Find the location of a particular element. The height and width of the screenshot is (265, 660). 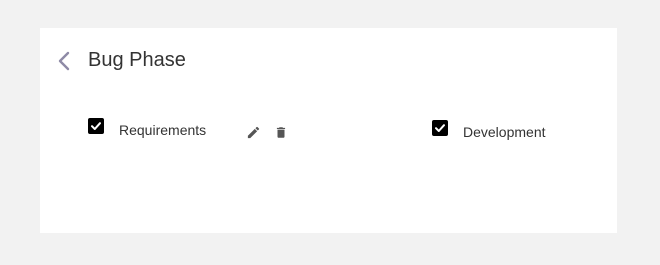

delete-button is located at coordinates (281, 132).